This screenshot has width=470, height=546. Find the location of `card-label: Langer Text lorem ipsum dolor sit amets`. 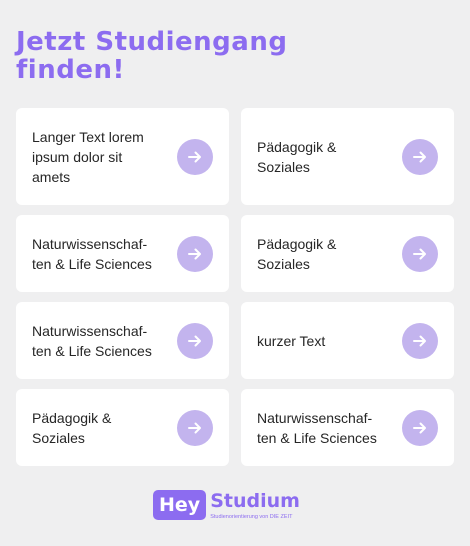

card-label: Langer Text lorem ipsum dolor sit amets is located at coordinates (88, 156).